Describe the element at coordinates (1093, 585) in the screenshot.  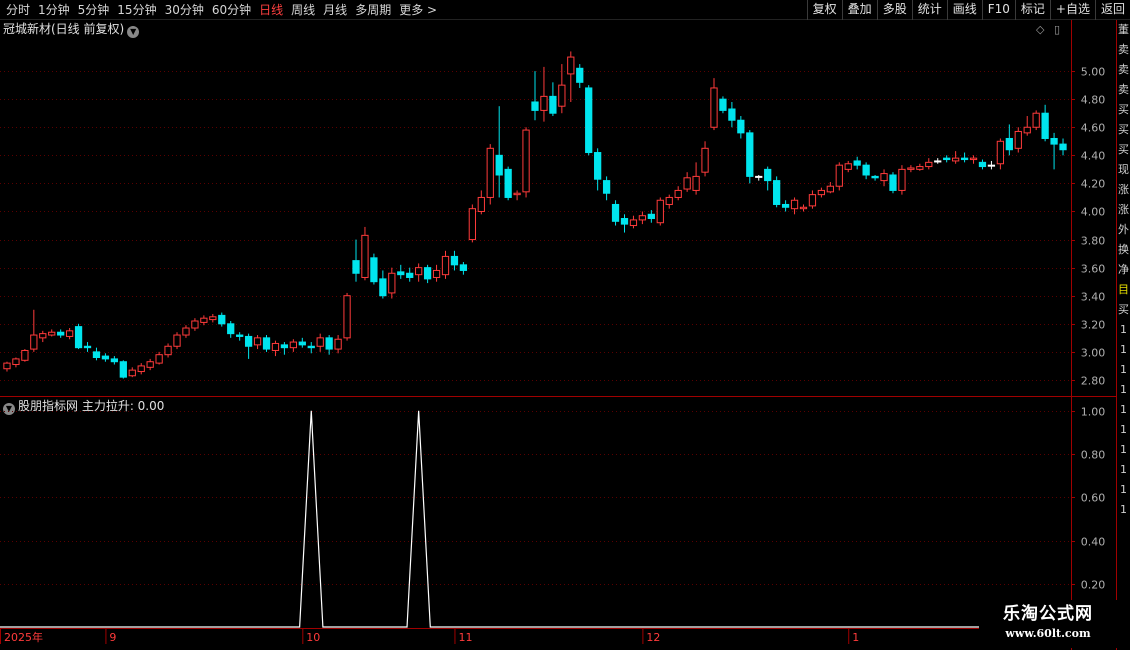
I see `indicator-tick-label: 0.20` at that location.